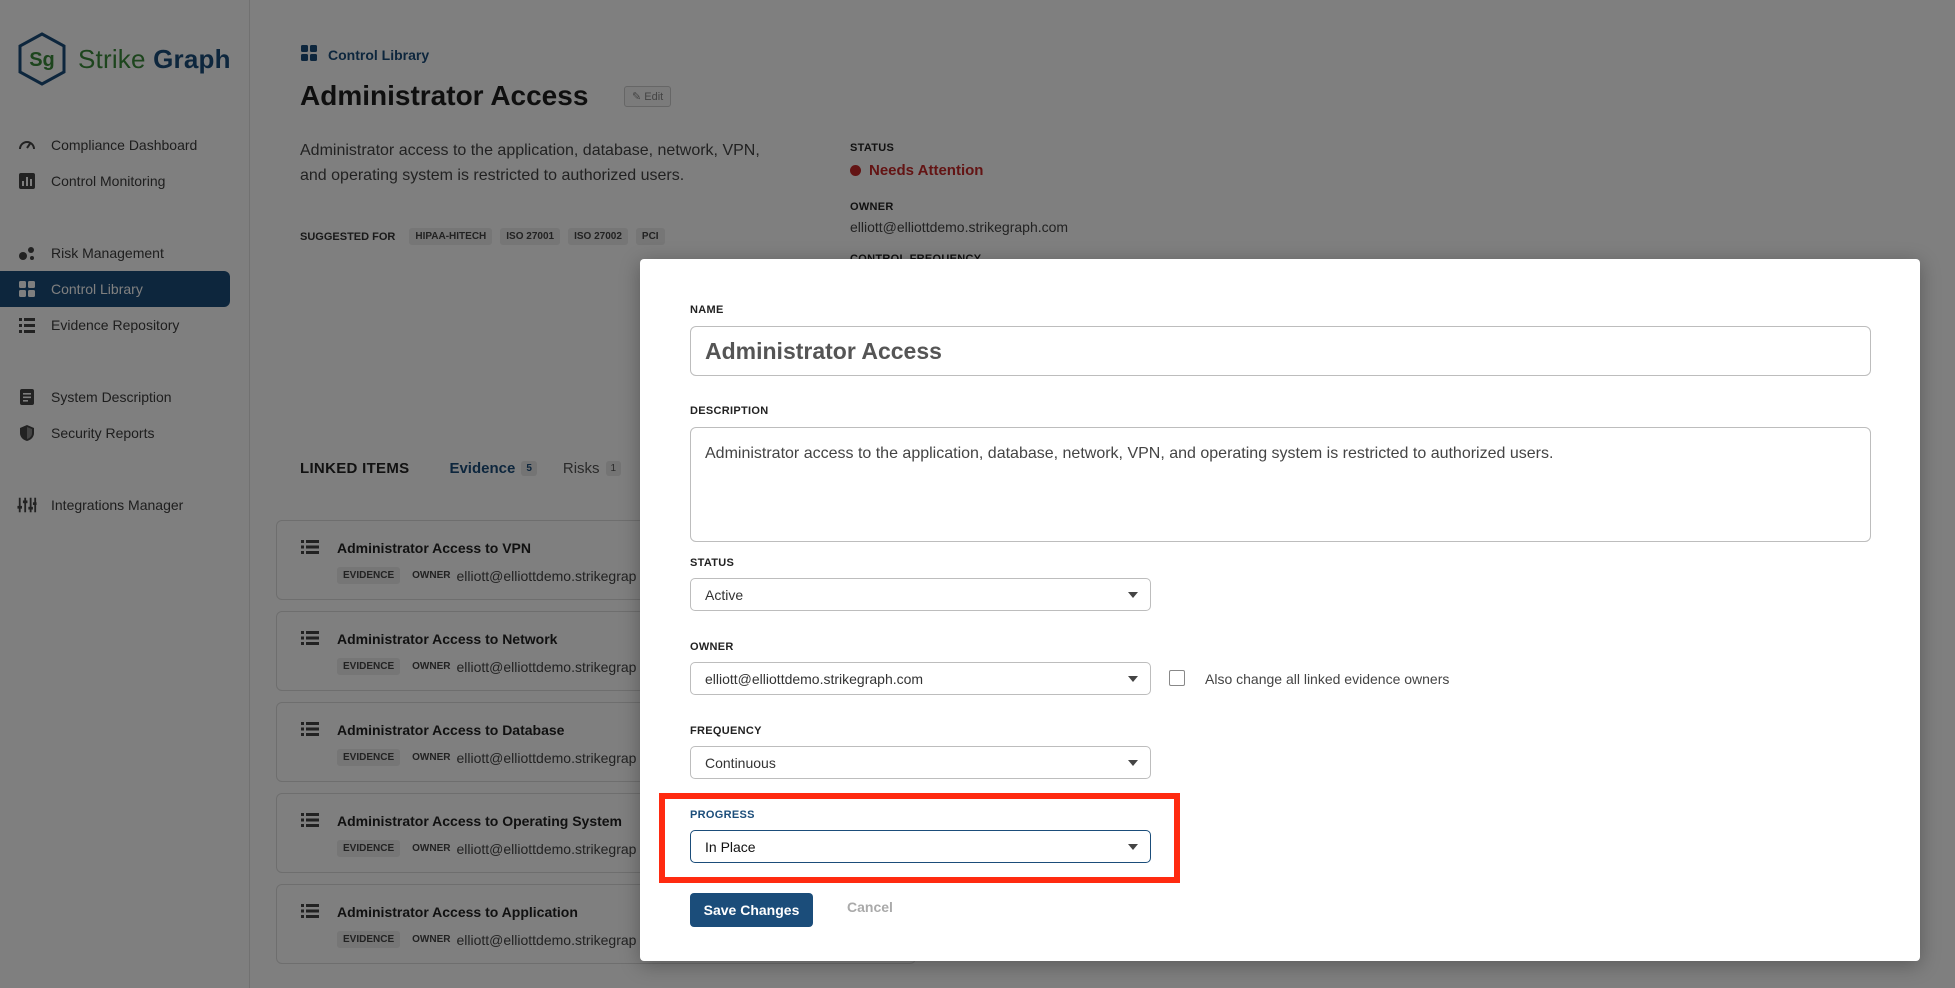  I want to click on owner-select: elliott@elliottdemo.strikegraph.com, so click(920, 678).